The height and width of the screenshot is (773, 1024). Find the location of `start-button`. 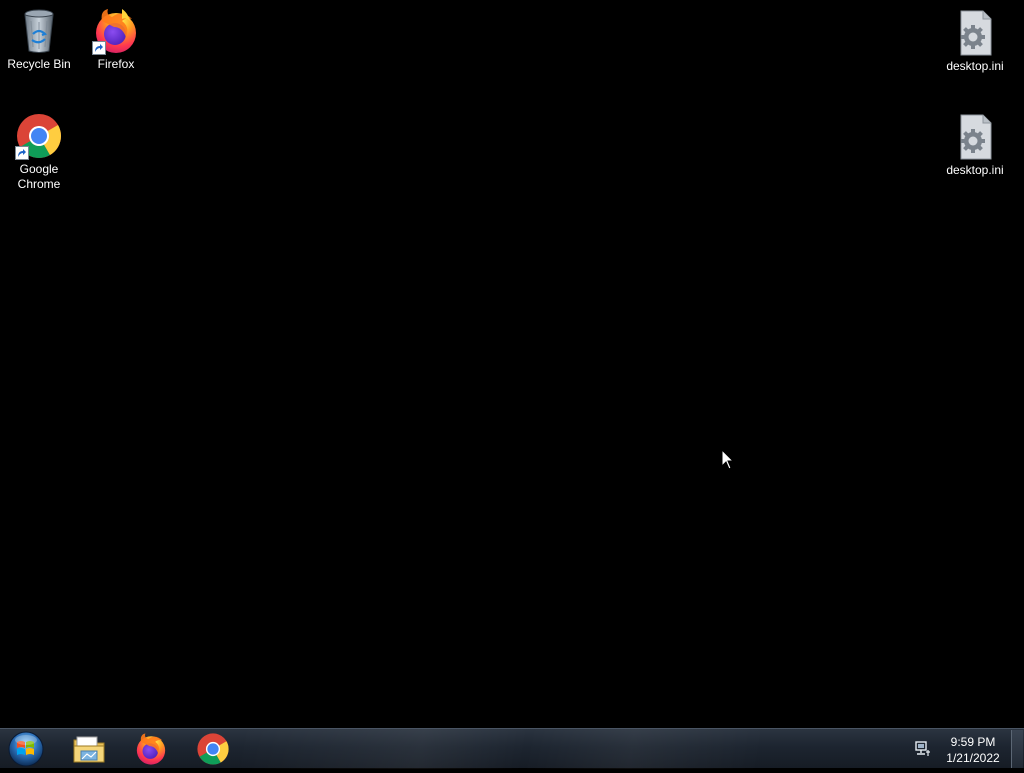

start-button is located at coordinates (26, 749).